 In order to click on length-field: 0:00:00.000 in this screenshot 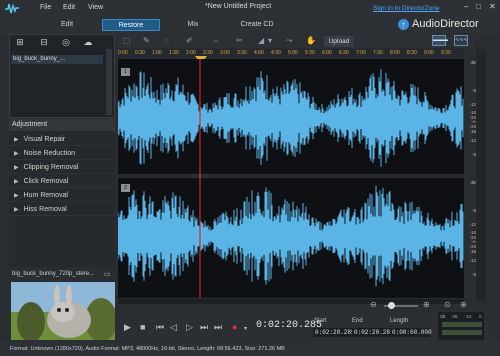, I will do `click(411, 332)`.